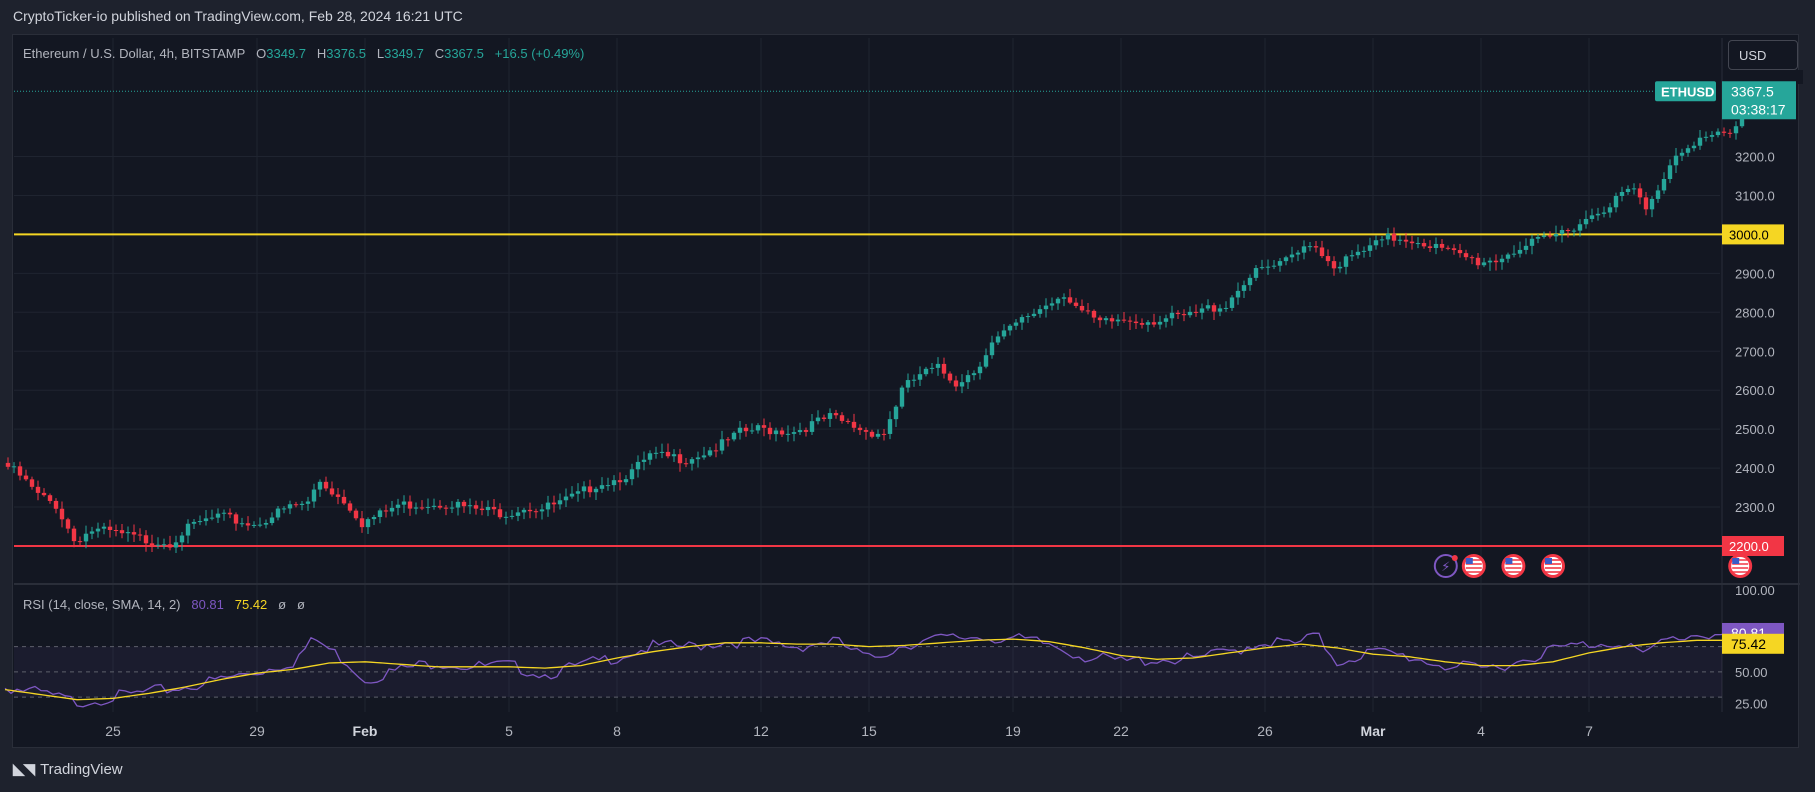  Describe the element at coordinates (1755, 351) in the screenshot. I see `price-axis-label: 2700.0` at that location.